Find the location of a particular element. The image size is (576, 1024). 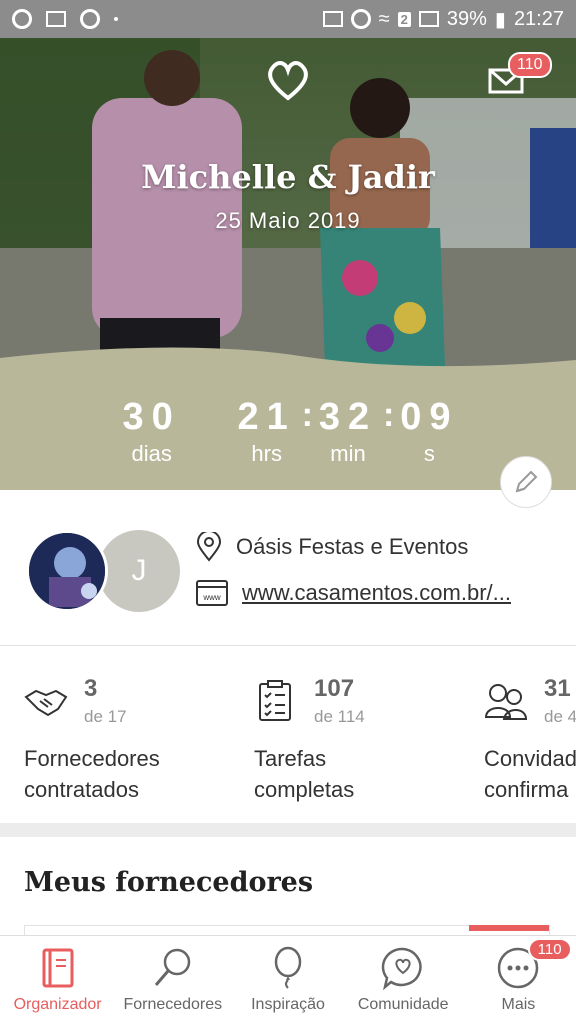

edit-button is located at coordinates (526, 482).